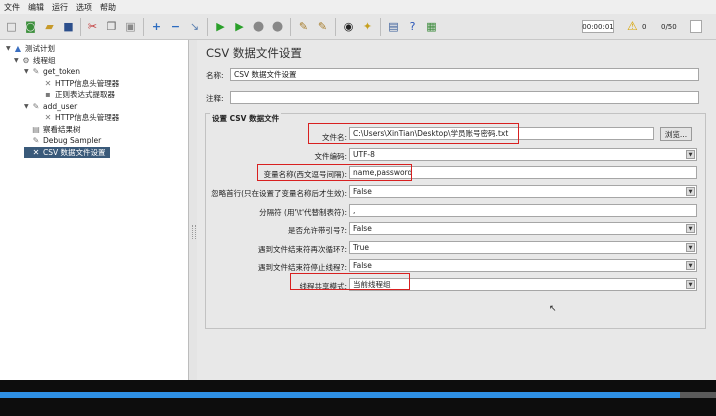  Describe the element at coordinates (598, 26) in the screenshot. I see `elapsed-timer: 00:00:01` at that location.